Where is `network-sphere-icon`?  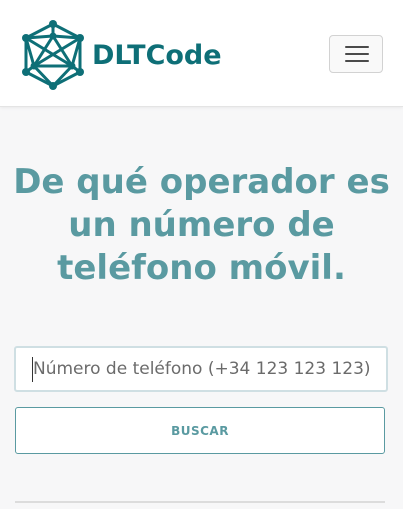 network-sphere-icon is located at coordinates (53, 55).